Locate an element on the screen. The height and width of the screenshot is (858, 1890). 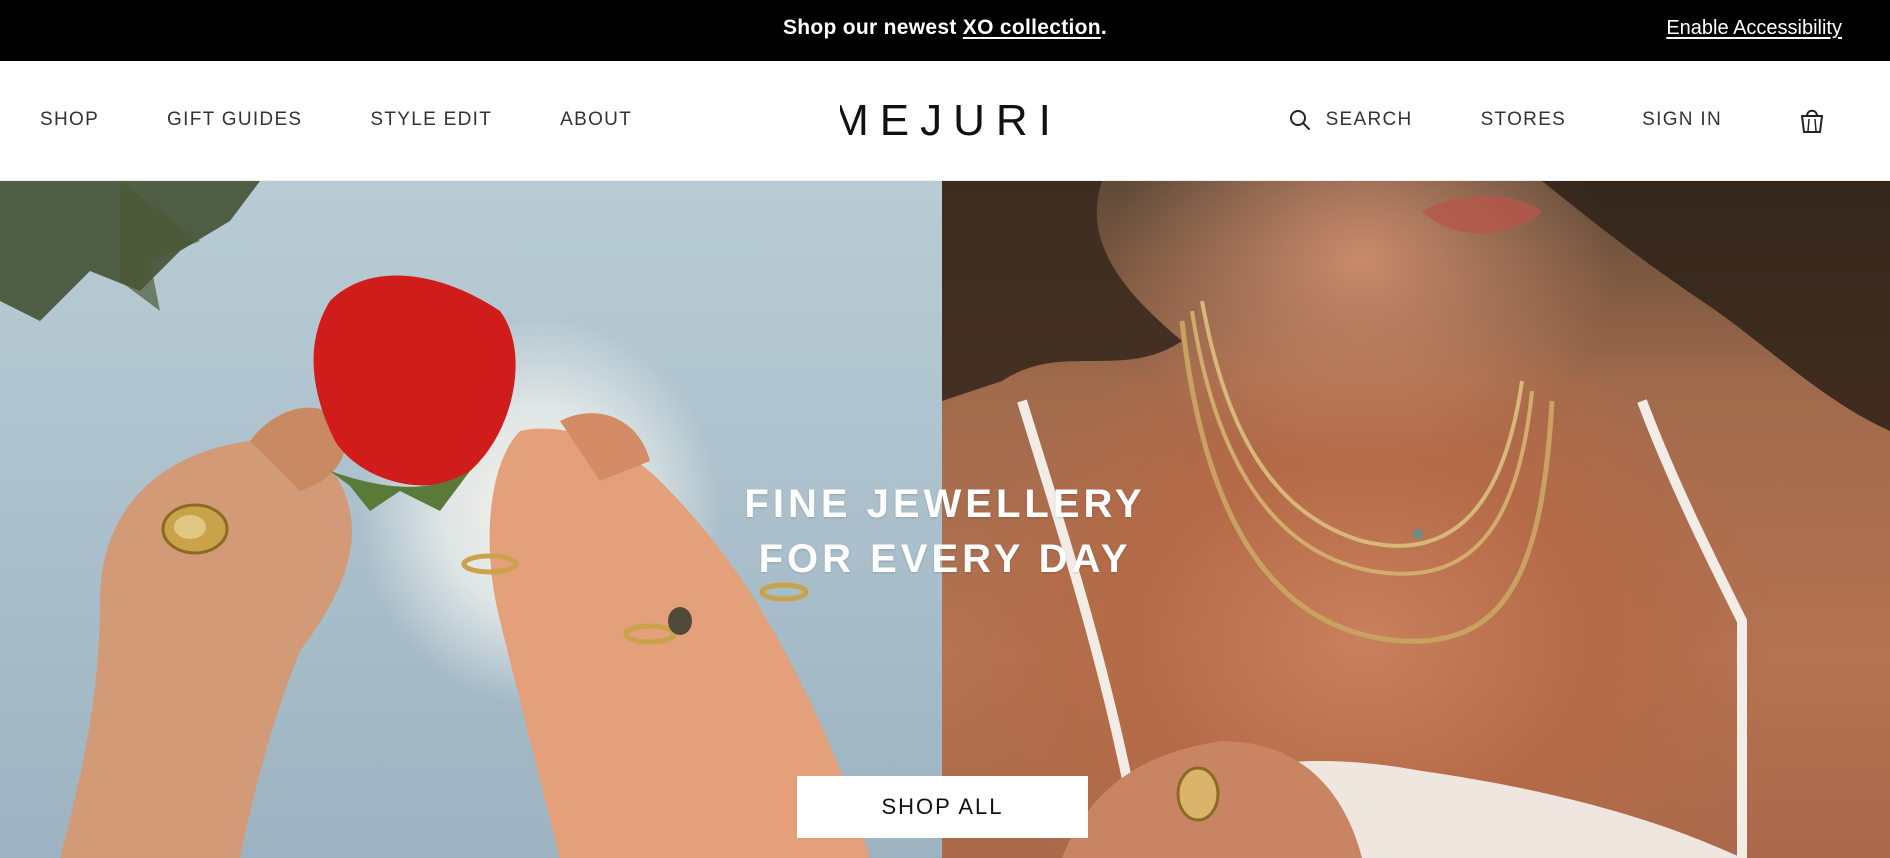
svg-text: MEJURI is located at coordinates (947, 120).